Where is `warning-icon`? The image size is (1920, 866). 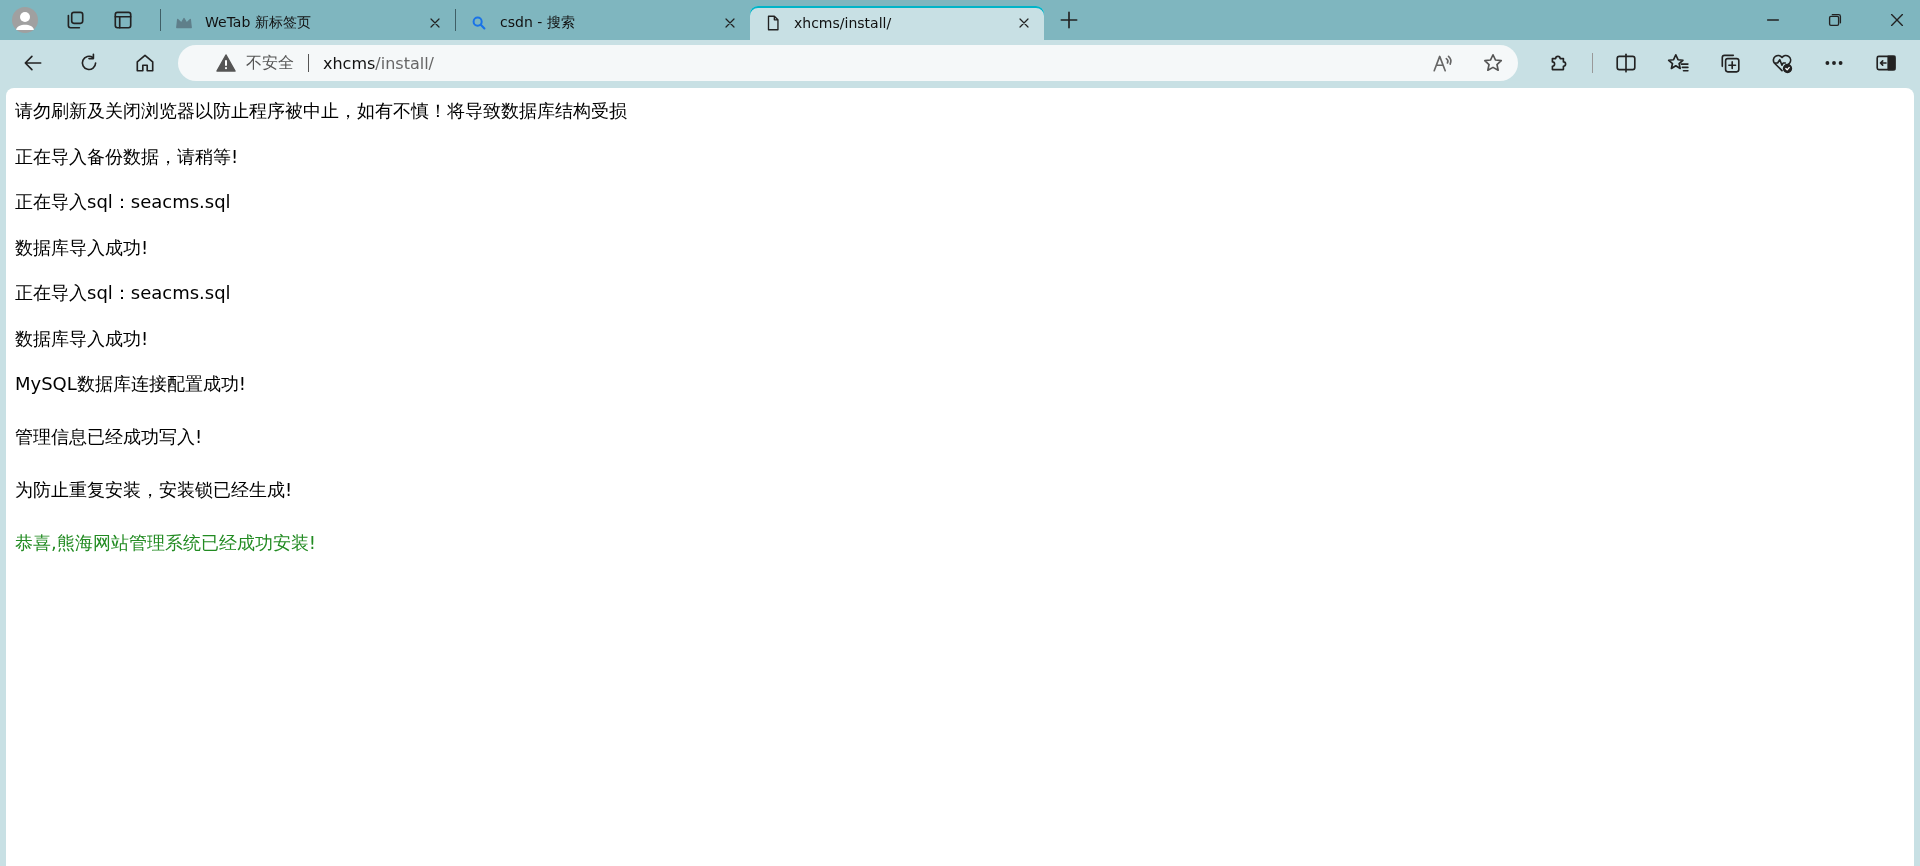
warning-icon is located at coordinates (226, 63).